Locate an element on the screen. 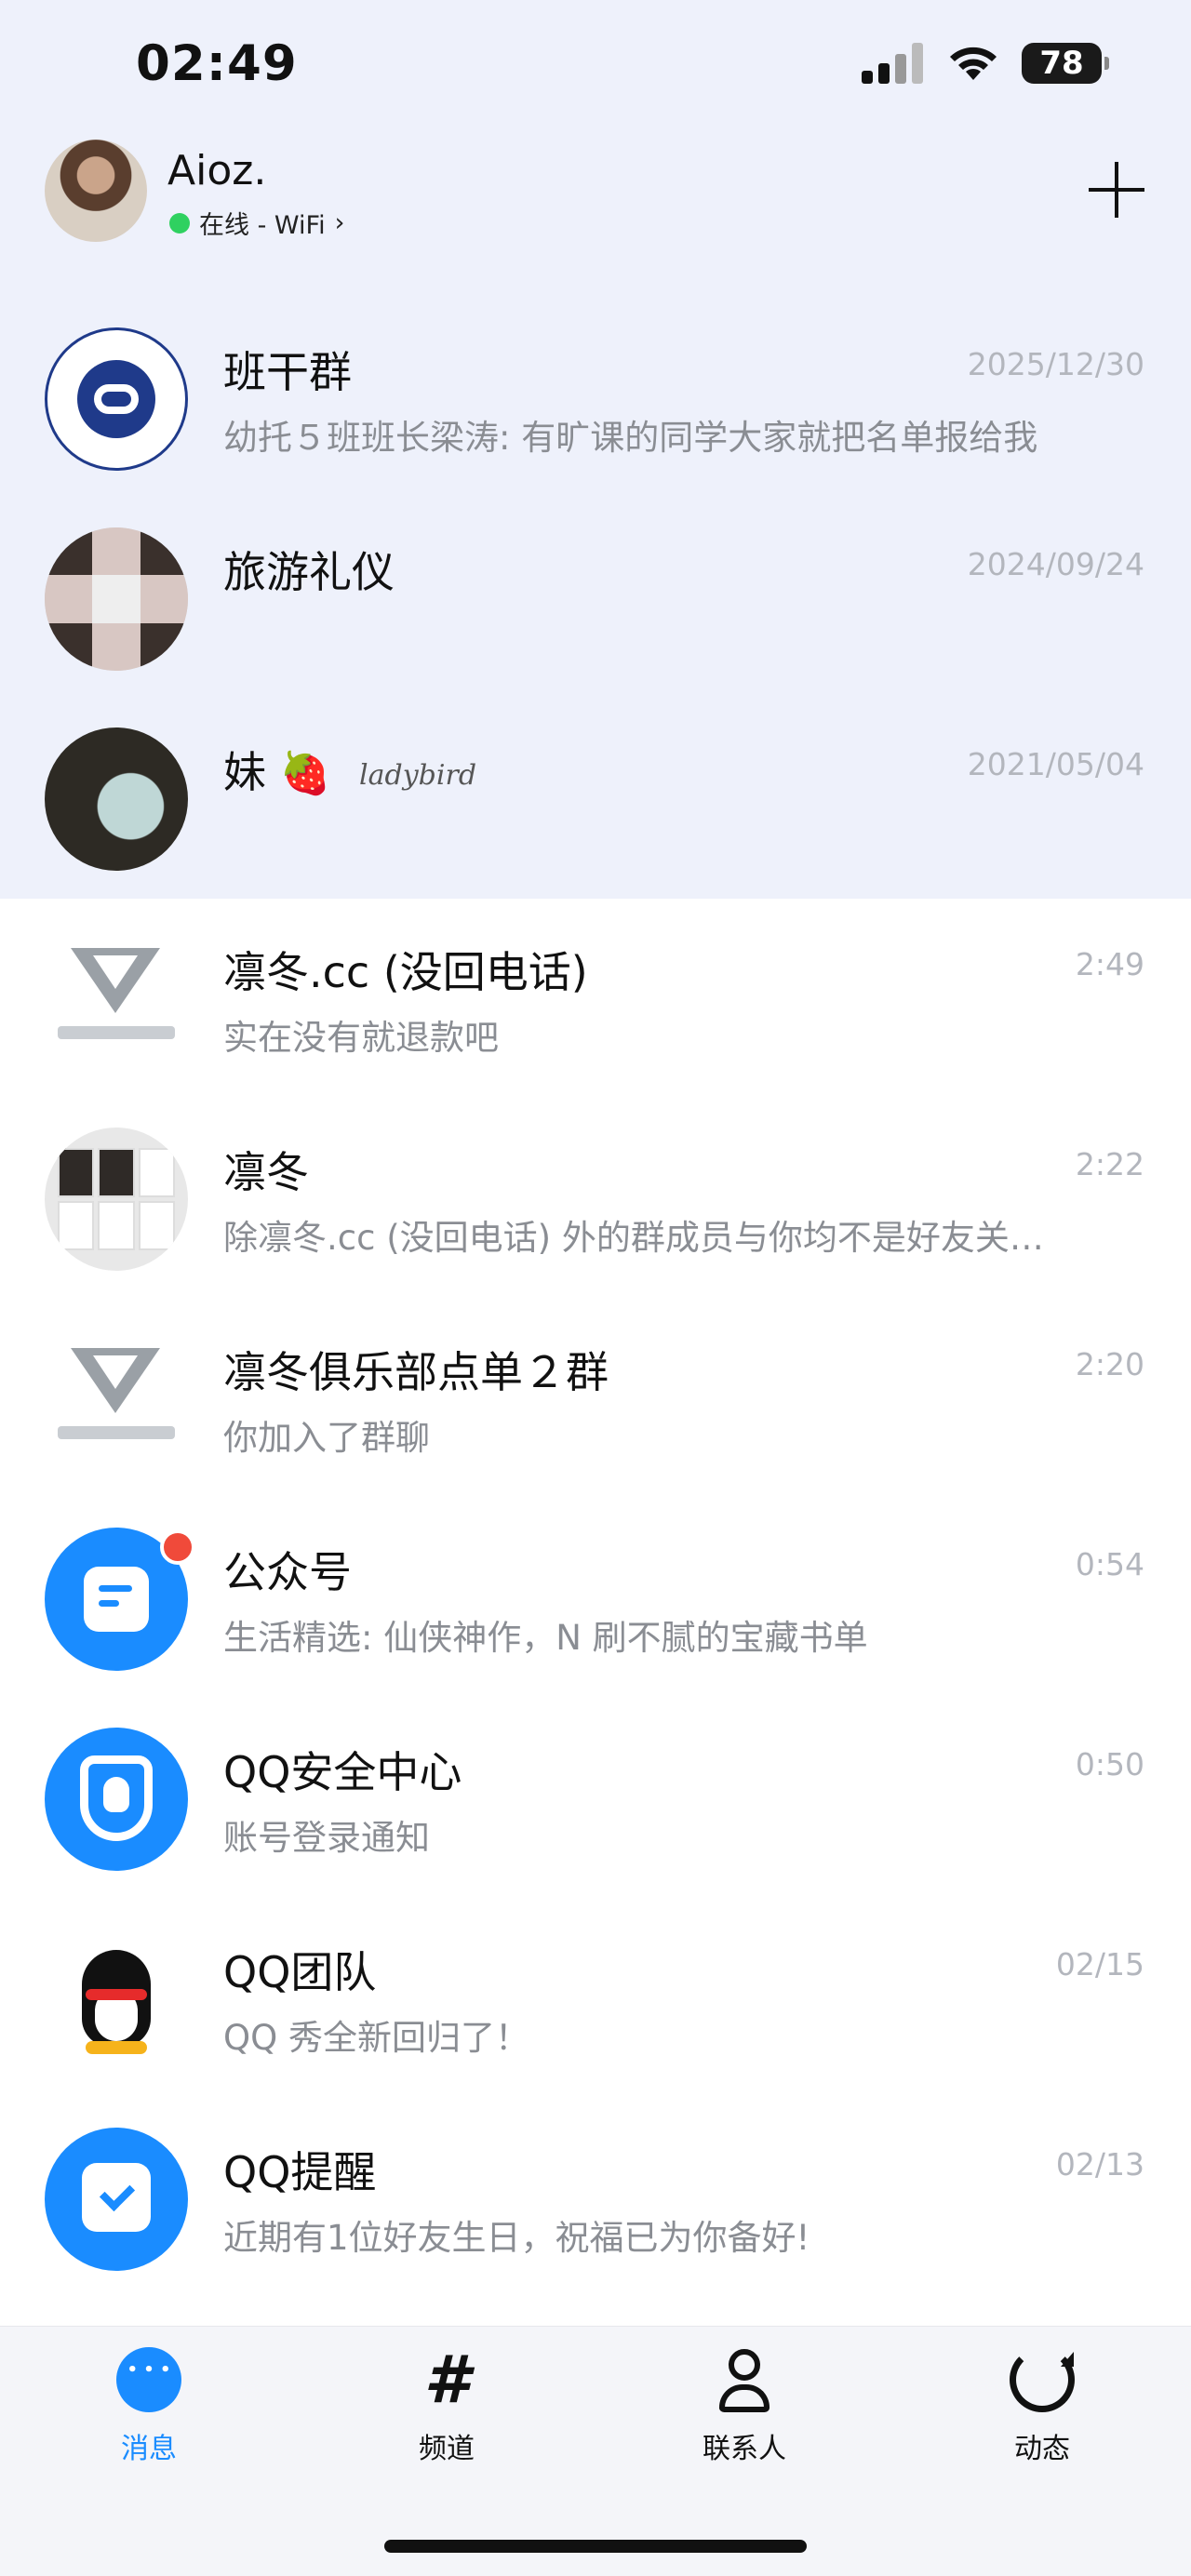  list-item: 公众号 0:54 生活精选: 仙侠神作，N 刷不腻的宝藏书单 is located at coordinates (595, 1602).